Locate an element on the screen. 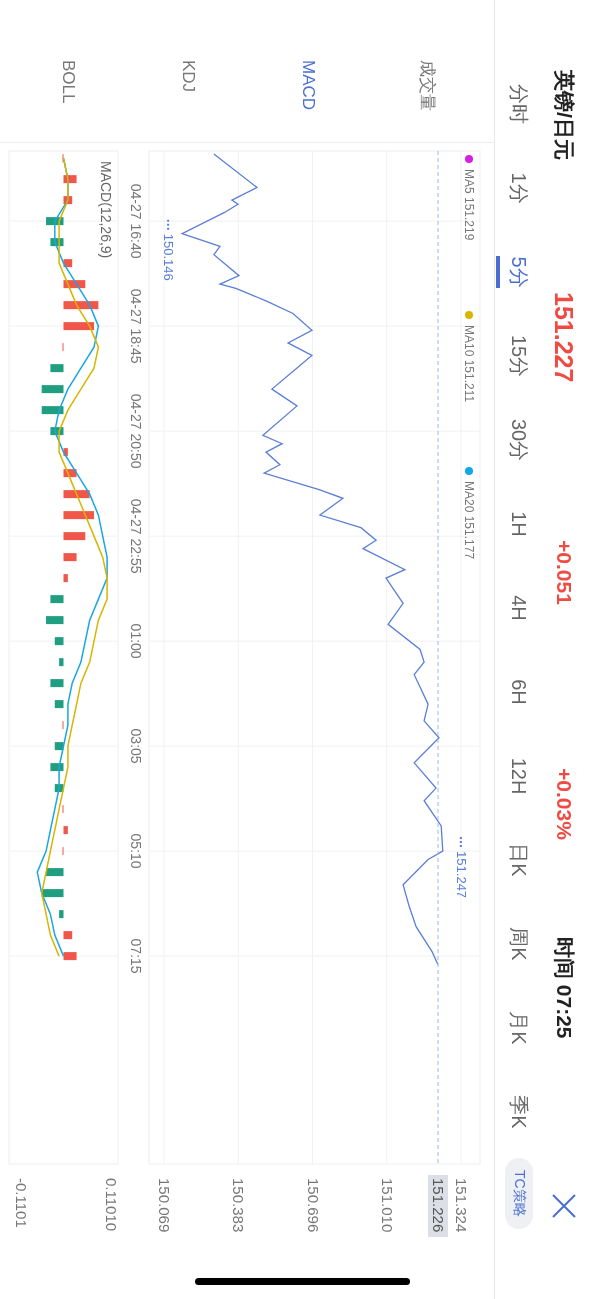 The image size is (600, 1299). indicator-tab: MACD is located at coordinates (308, 85).